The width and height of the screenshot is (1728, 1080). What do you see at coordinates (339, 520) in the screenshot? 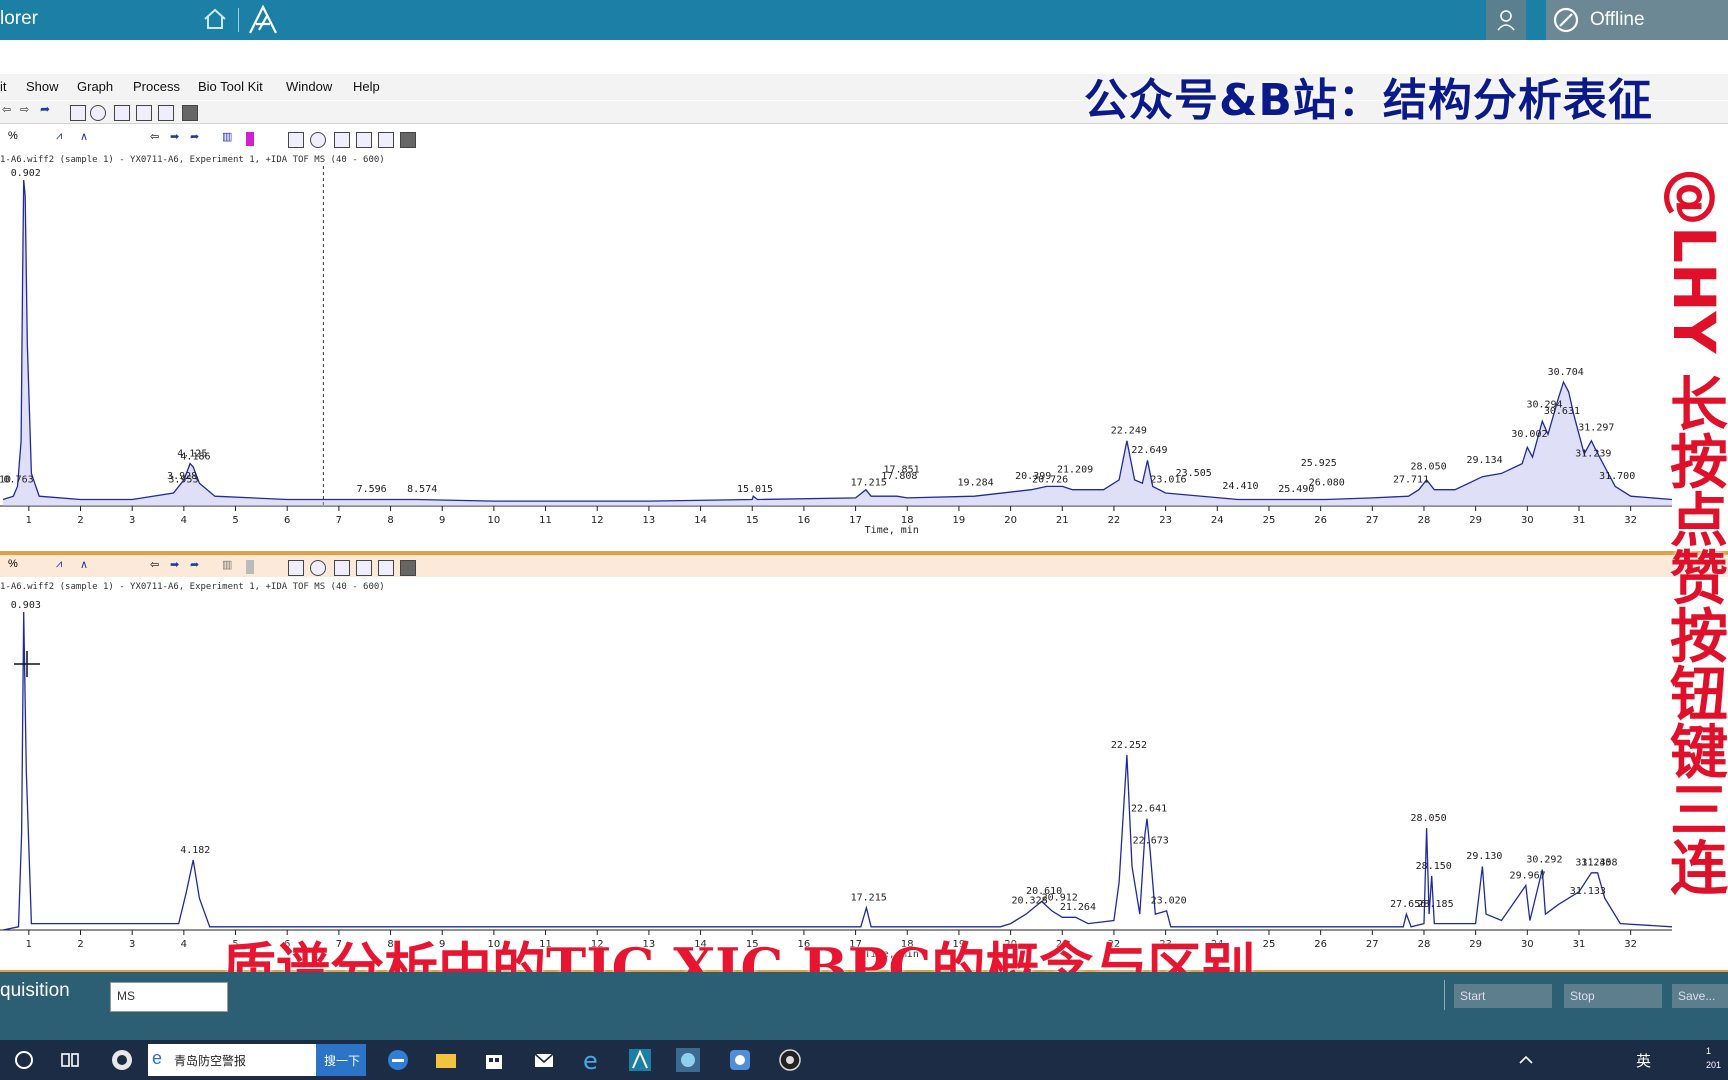
I see `x-tick-label: 7` at bounding box center [339, 520].